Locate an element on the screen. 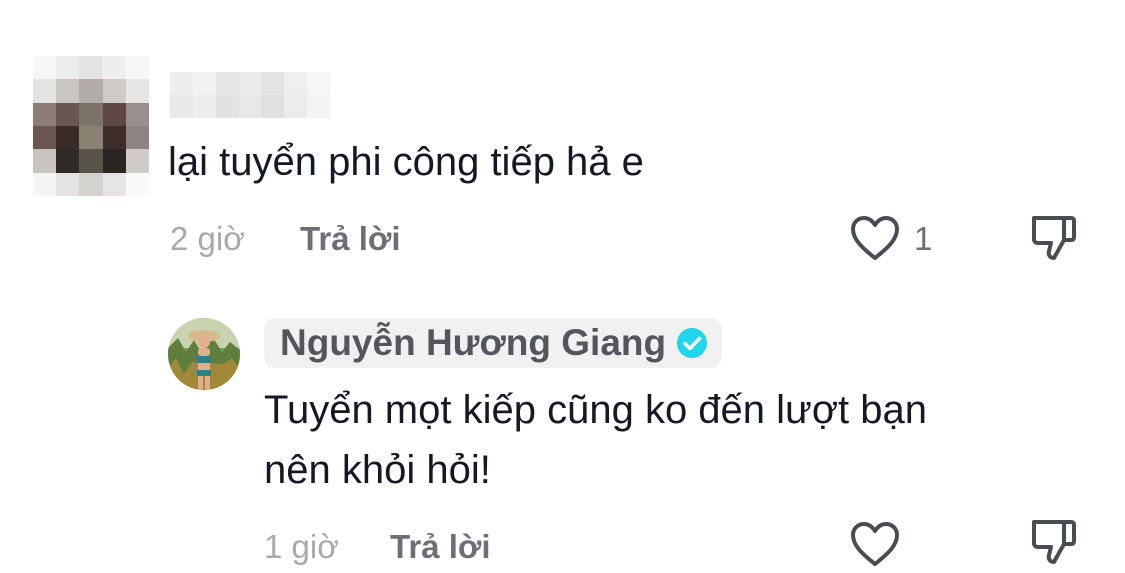 The image size is (1125, 573). like-count: 1 is located at coordinates (923, 238).